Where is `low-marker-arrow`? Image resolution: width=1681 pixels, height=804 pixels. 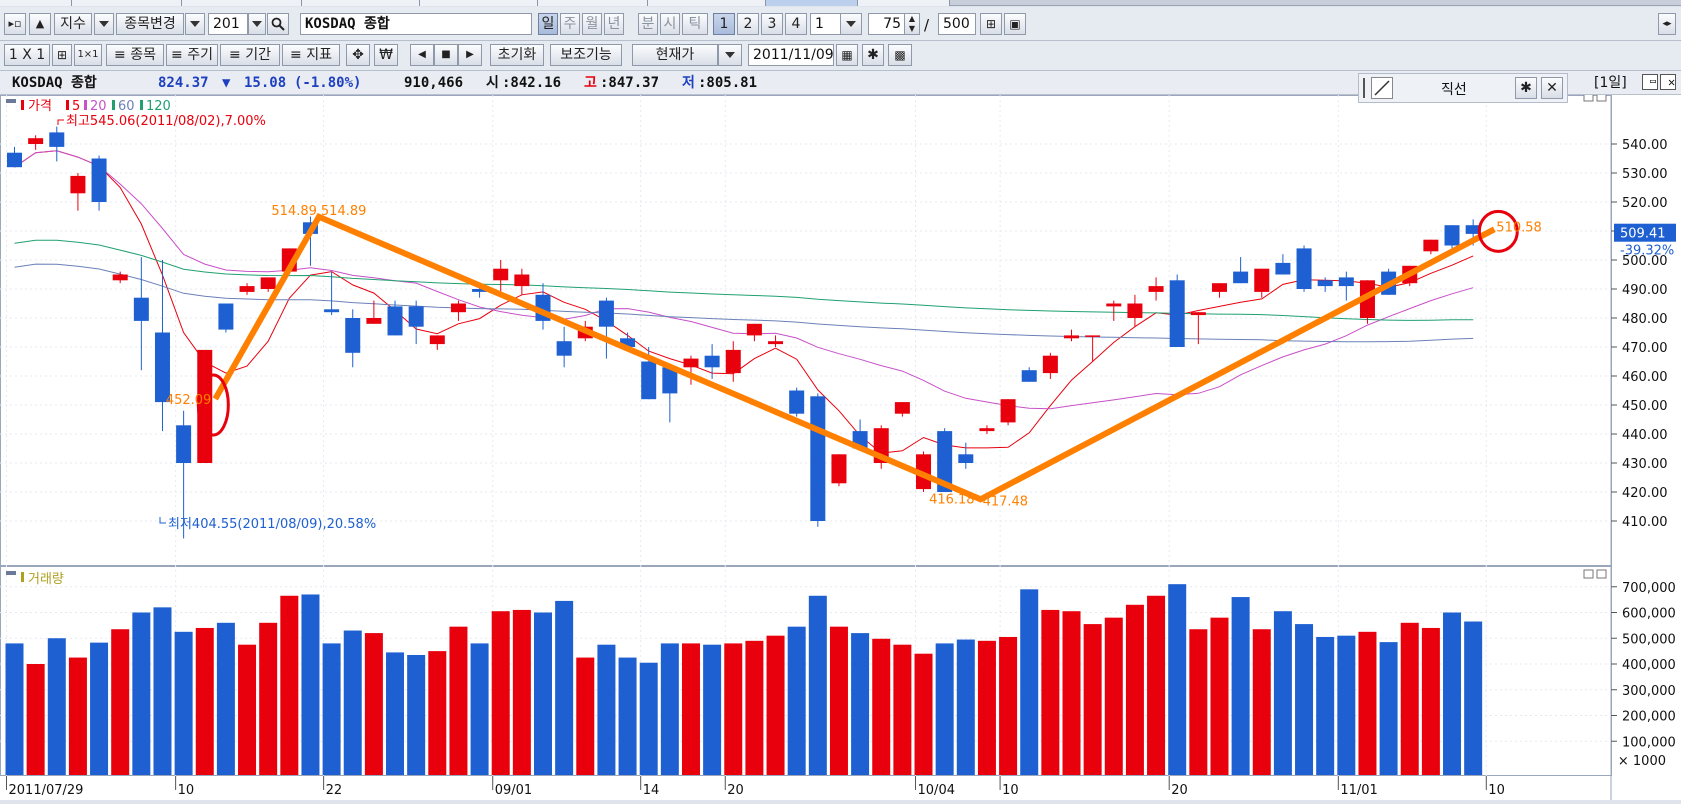
low-marker-arrow is located at coordinates (162, 520).